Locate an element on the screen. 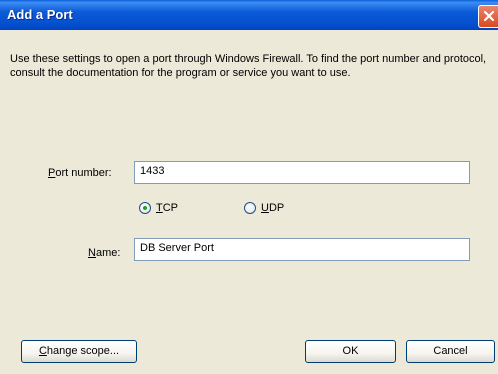 This screenshot has width=498, height=374. udp-label: UDP is located at coordinates (273, 208).